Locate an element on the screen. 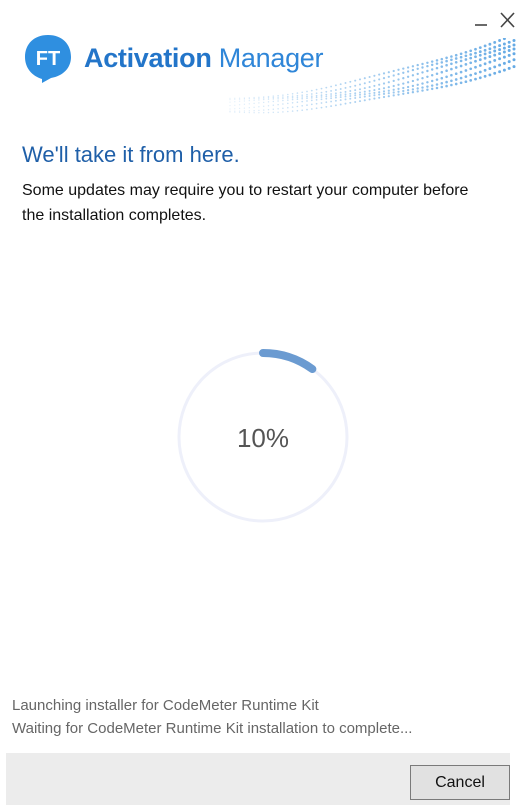 The height and width of the screenshot is (805, 516). close-icon is located at coordinates (507, 20).